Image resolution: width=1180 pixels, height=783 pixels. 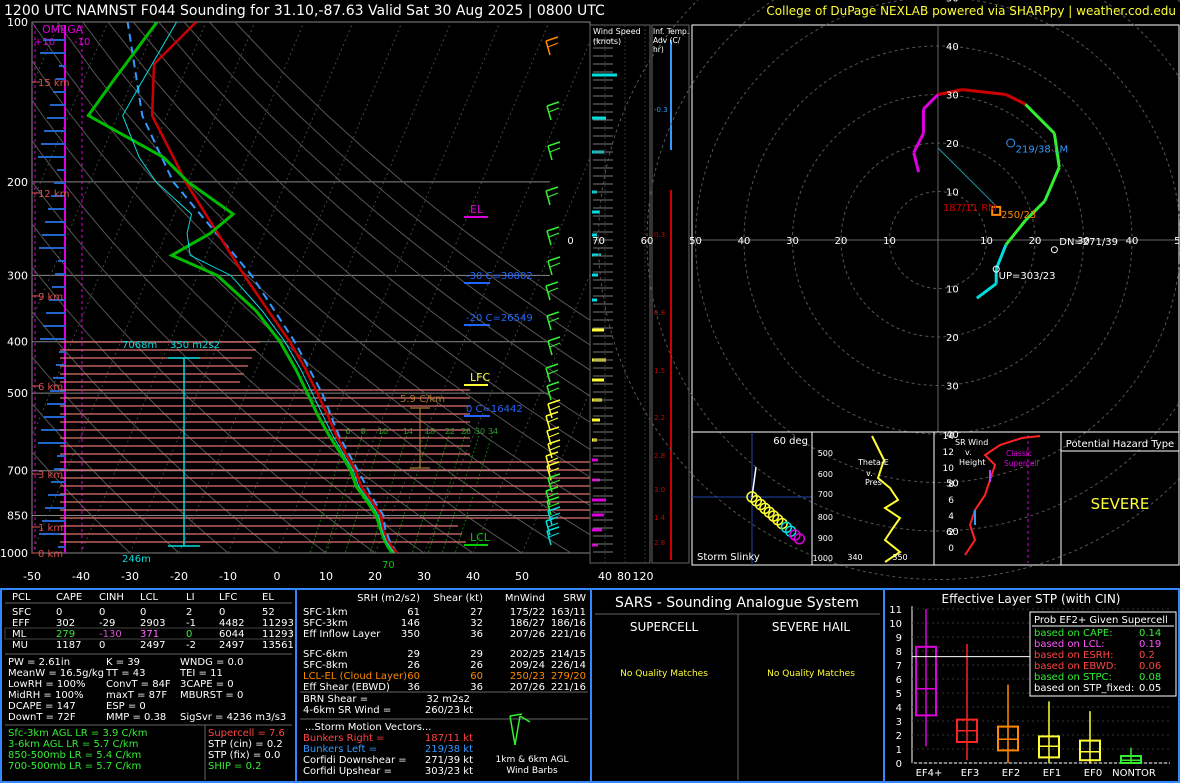 What do you see at coordinates (413, 676) in the screenshot?
I see `kin-cell: 60` at bounding box center [413, 676].